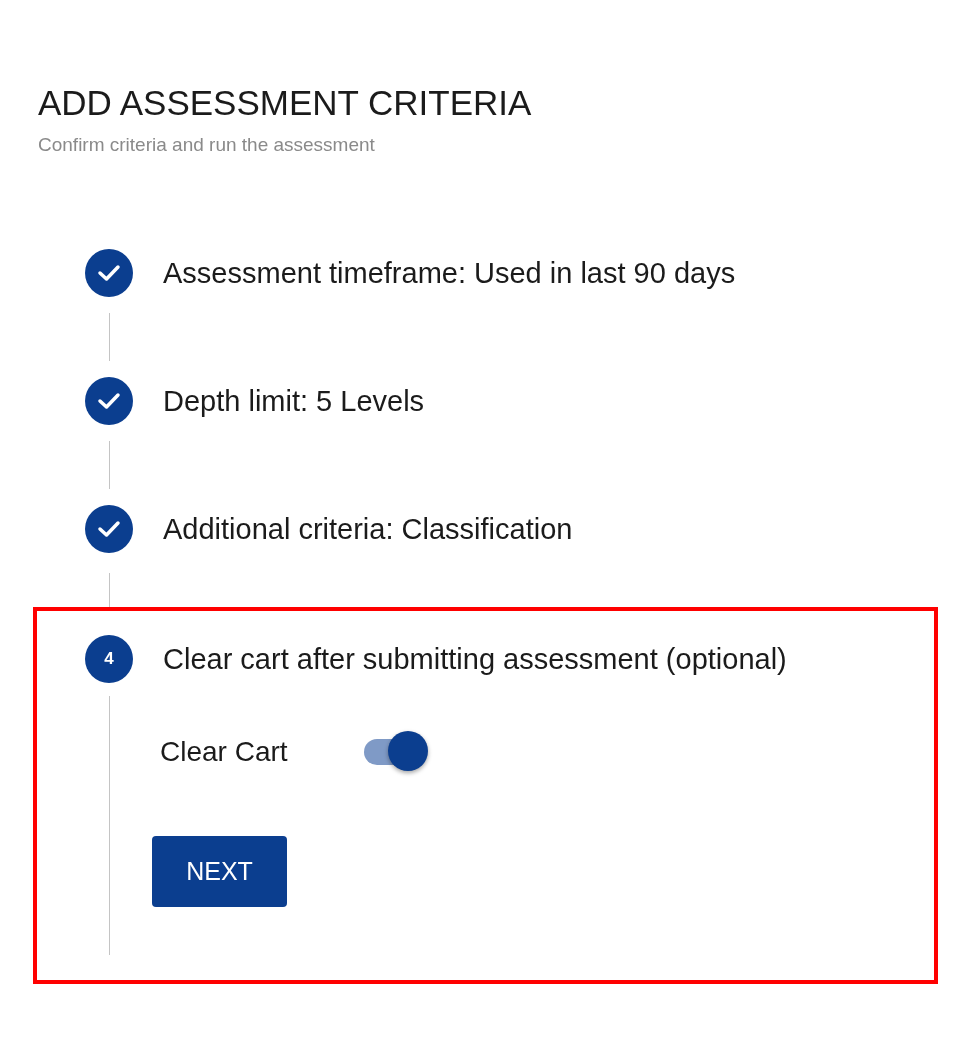 Image resolution: width=960 pixels, height=1042 pixels. I want to click on page-subtitle: Confirm criteria and run the assessment, so click(207, 145).